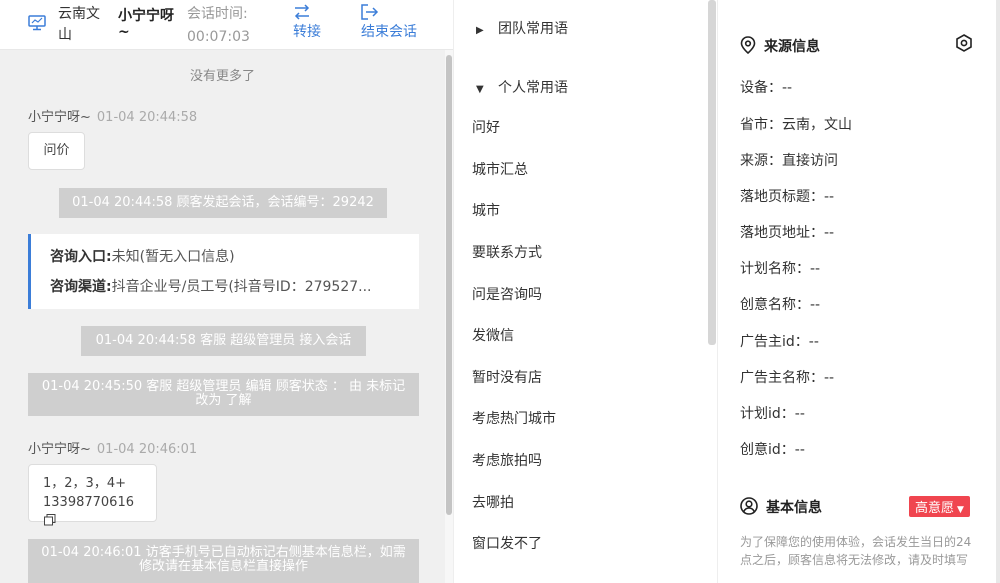 The height and width of the screenshot is (583, 1000). What do you see at coordinates (37, 23) in the screenshot?
I see `monitor-icon` at bounding box center [37, 23].